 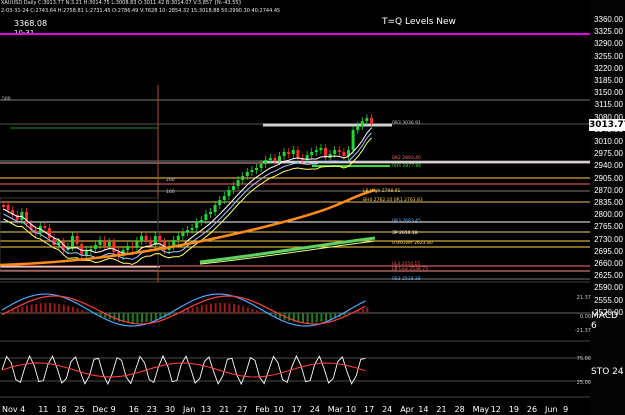 What do you see at coordinates (608, 44) in the screenshot?
I see `price-tick: 3290.00` at bounding box center [608, 44].